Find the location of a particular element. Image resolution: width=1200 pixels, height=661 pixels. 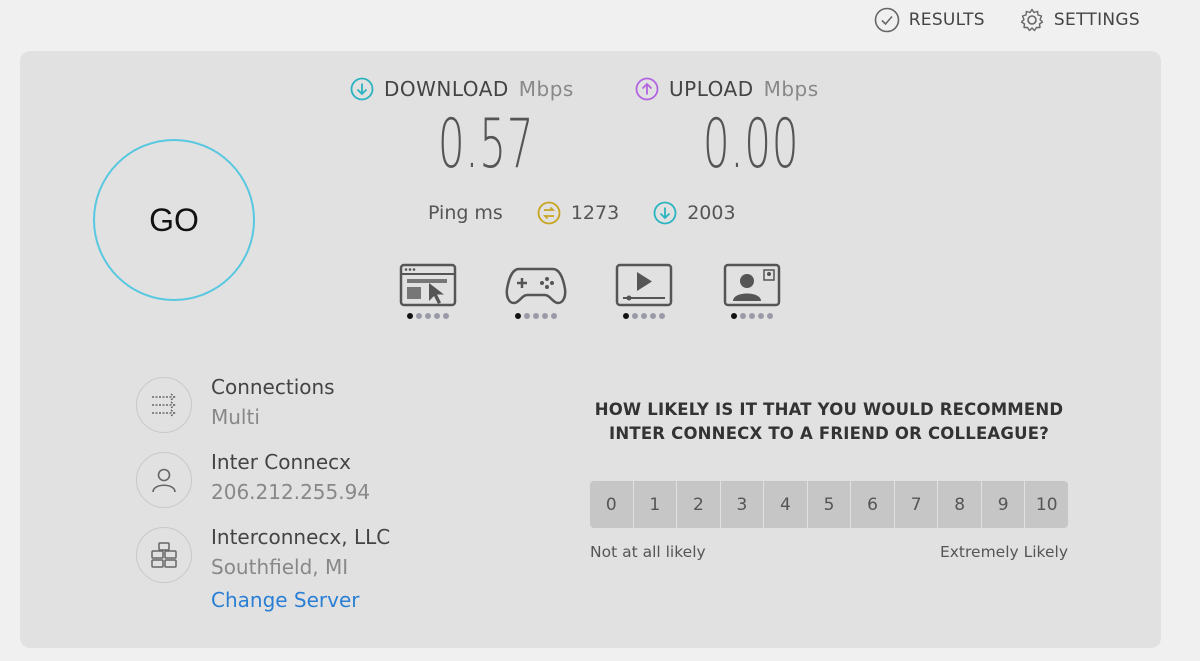

rating-option-5: 5 is located at coordinates (829, 504).